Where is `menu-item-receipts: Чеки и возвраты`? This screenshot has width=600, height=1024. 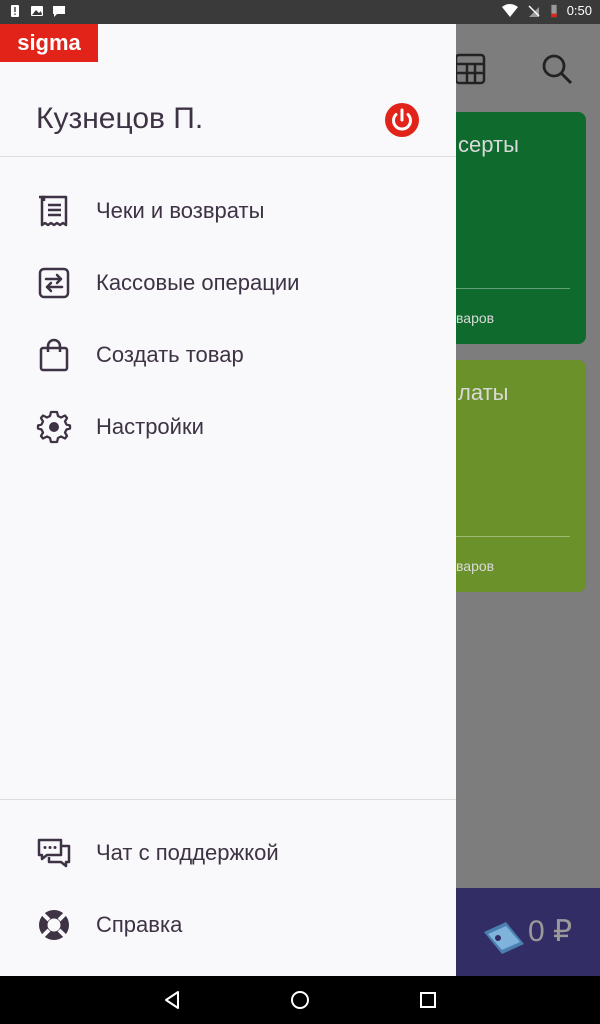
menu-item-receipts: Чеки и возвраты is located at coordinates (228, 211).